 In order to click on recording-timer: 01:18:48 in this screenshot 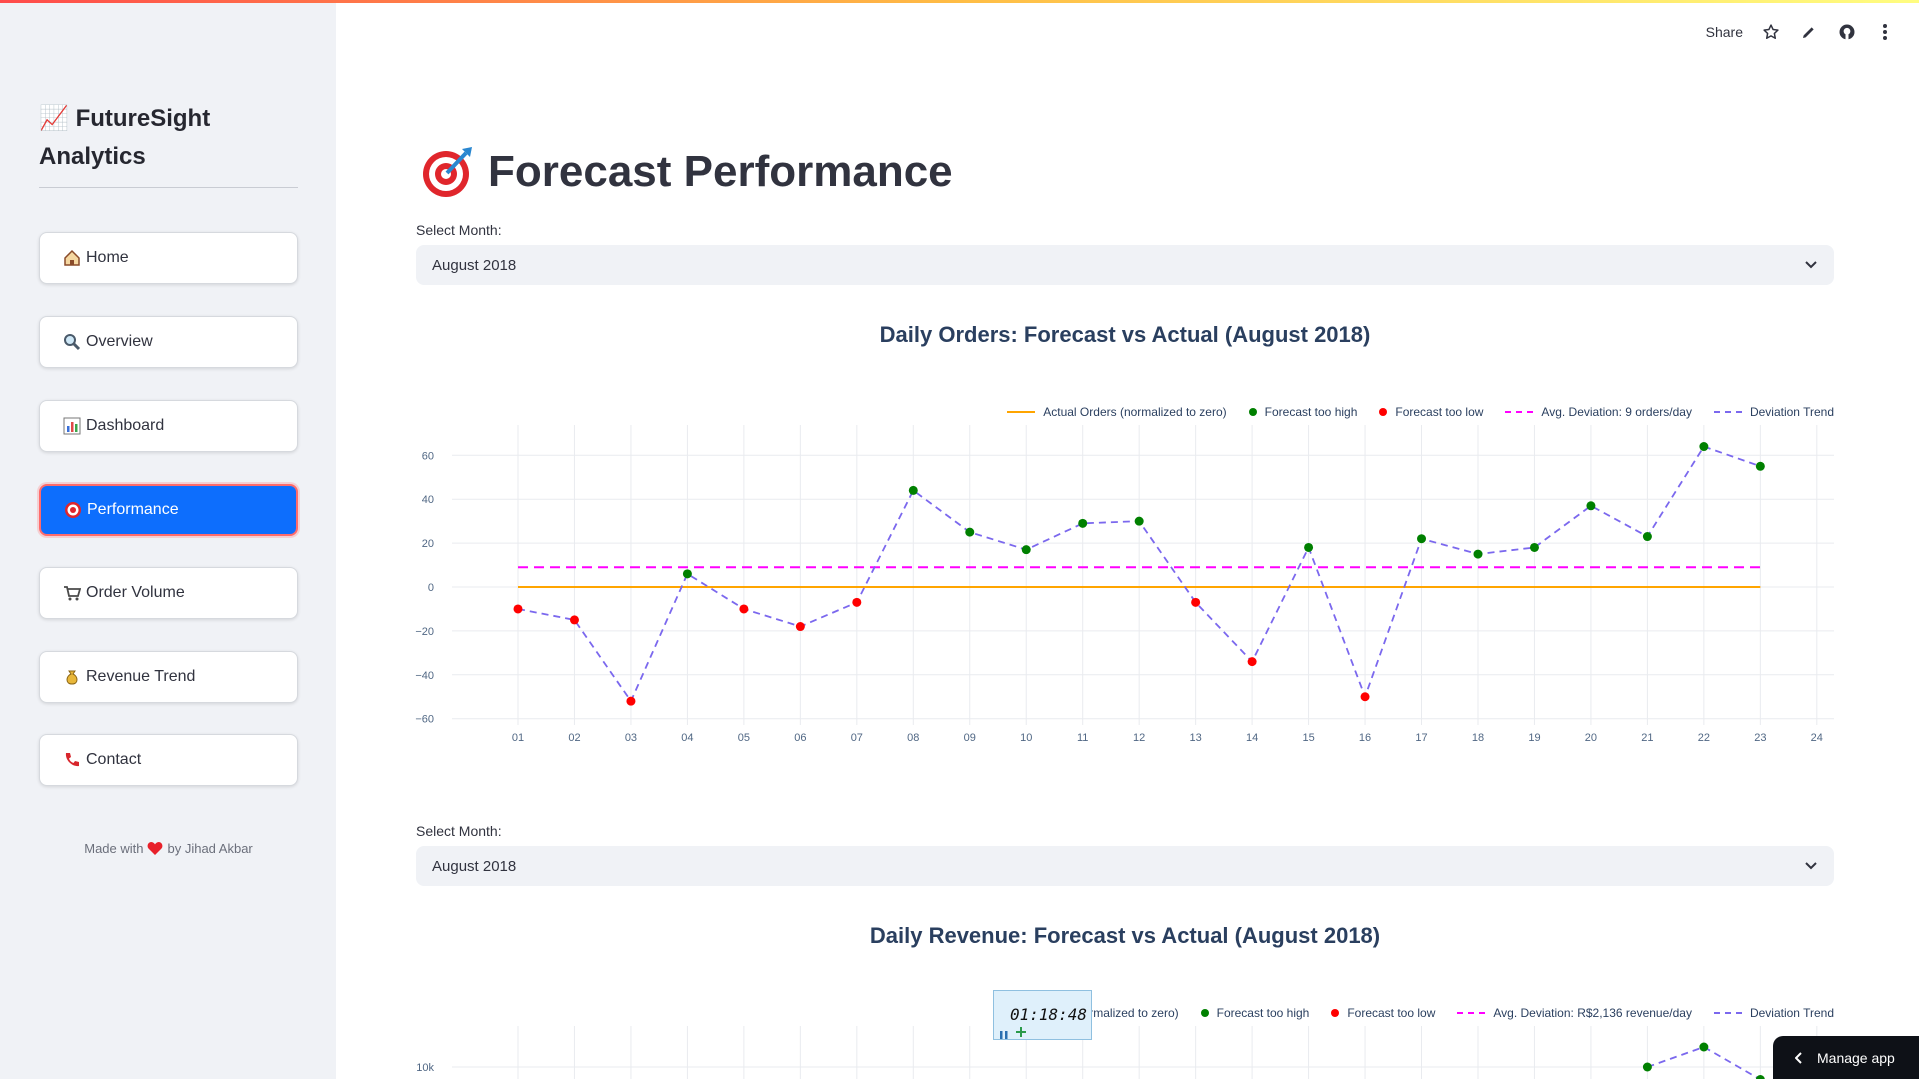, I will do `click(1042, 1015)`.